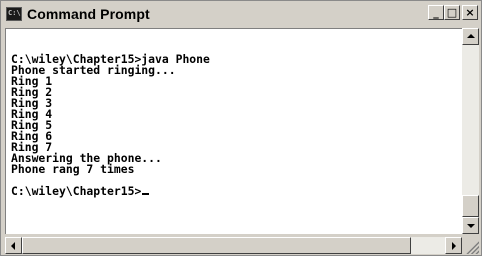 This screenshot has height=256, width=482. I want to click on console-icon, so click(14, 14).